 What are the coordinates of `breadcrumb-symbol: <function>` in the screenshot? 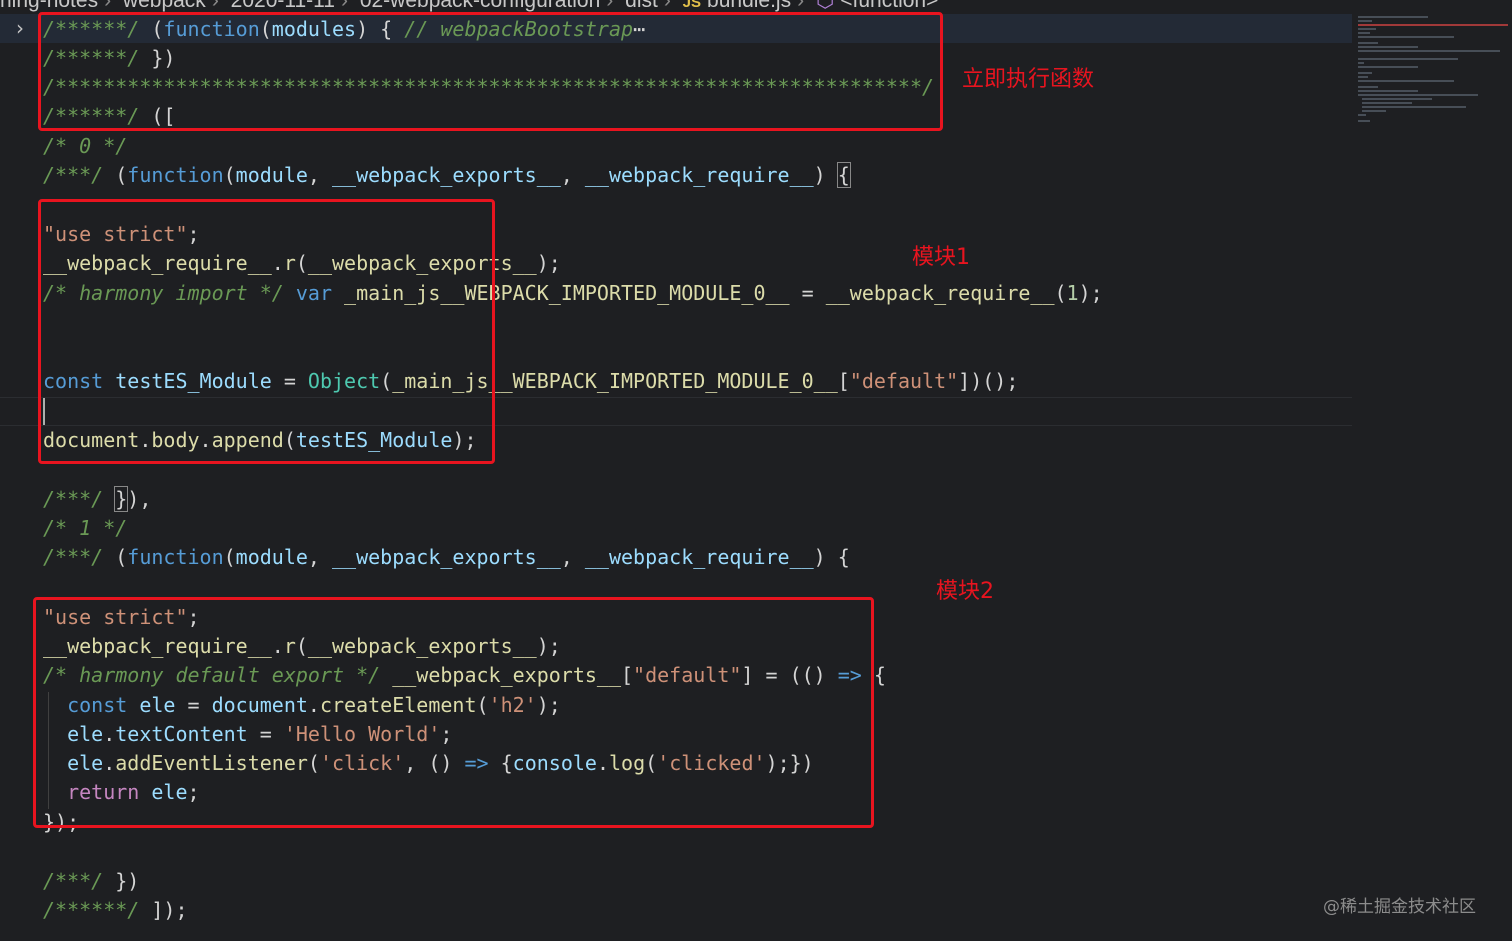 It's located at (889, 6).